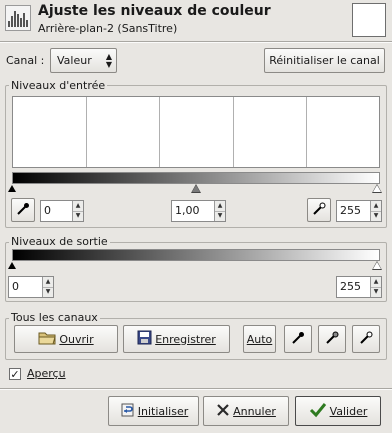  What do you see at coordinates (196, 178) in the screenshot?
I see `input-gradient` at bounding box center [196, 178].